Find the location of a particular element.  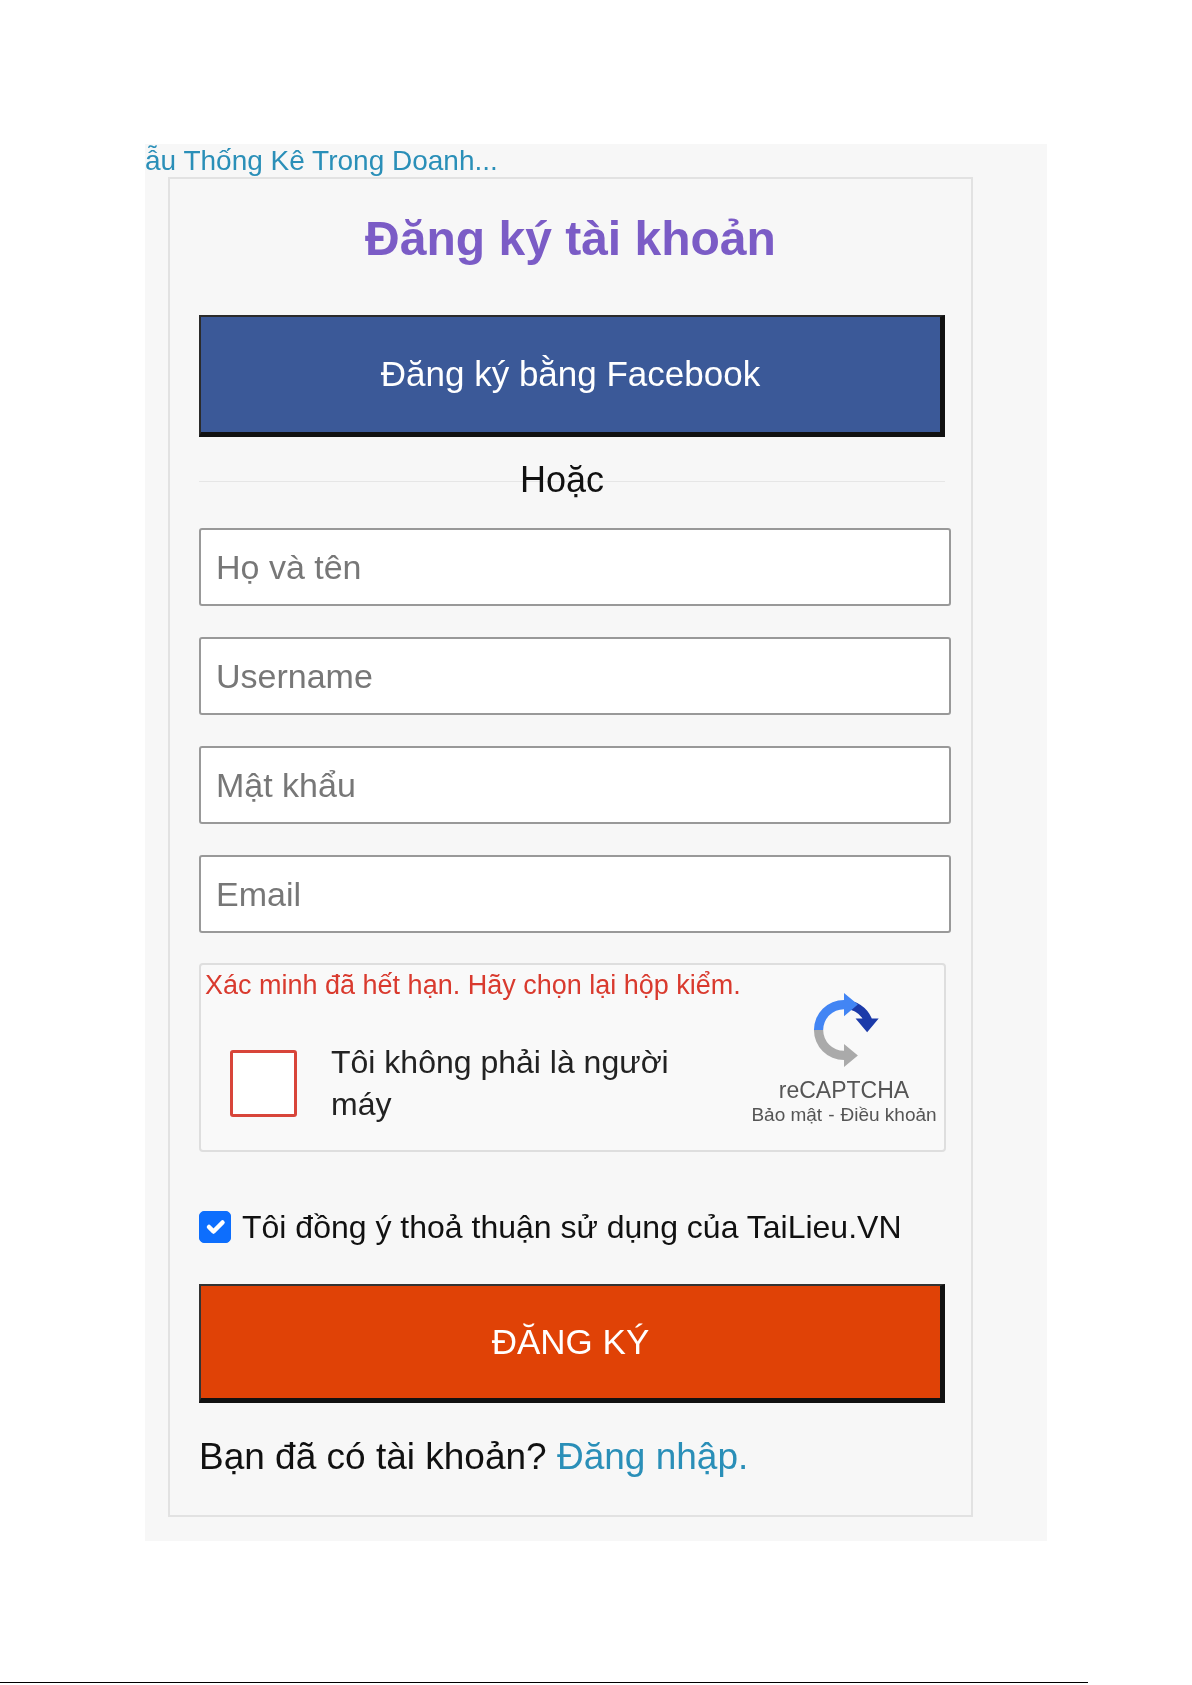

facebook-signup-button: Đăng ký bằng Facebook is located at coordinates (572, 376).